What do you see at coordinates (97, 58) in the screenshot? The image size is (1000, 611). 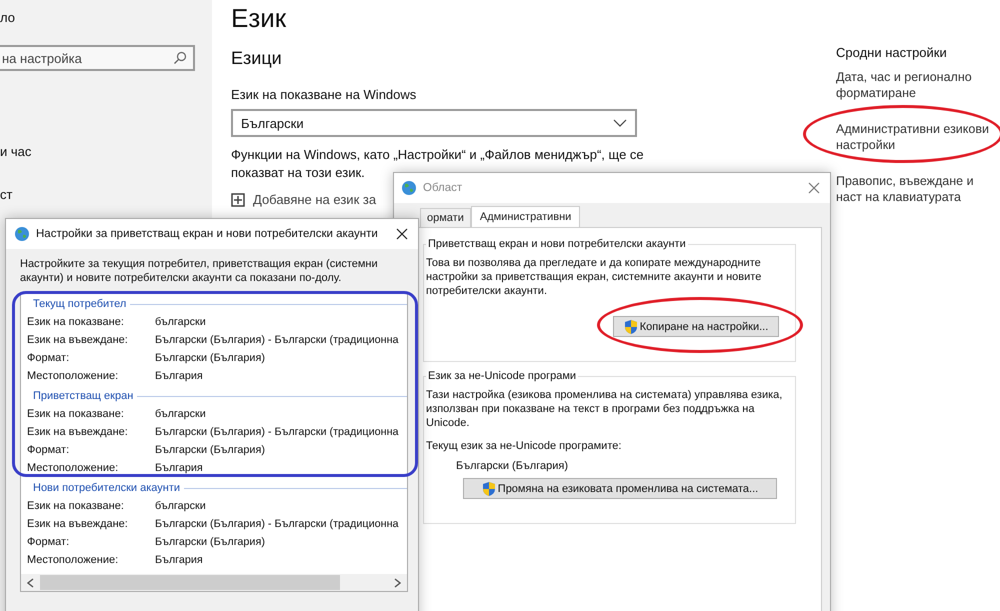 I see `search-field: на настройка` at bounding box center [97, 58].